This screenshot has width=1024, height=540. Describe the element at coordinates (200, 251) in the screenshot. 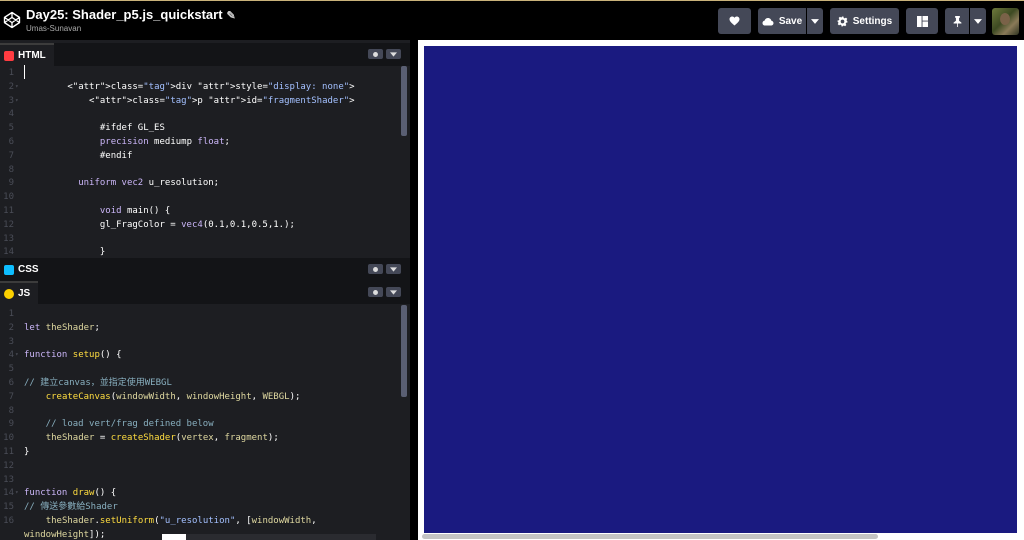

I see `code-line: 14 }` at that location.